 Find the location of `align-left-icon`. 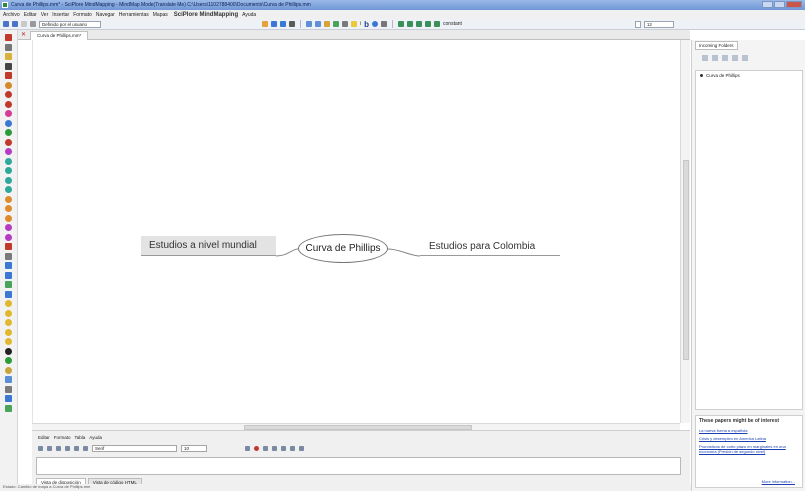

align-left-icon is located at coordinates (265, 448).